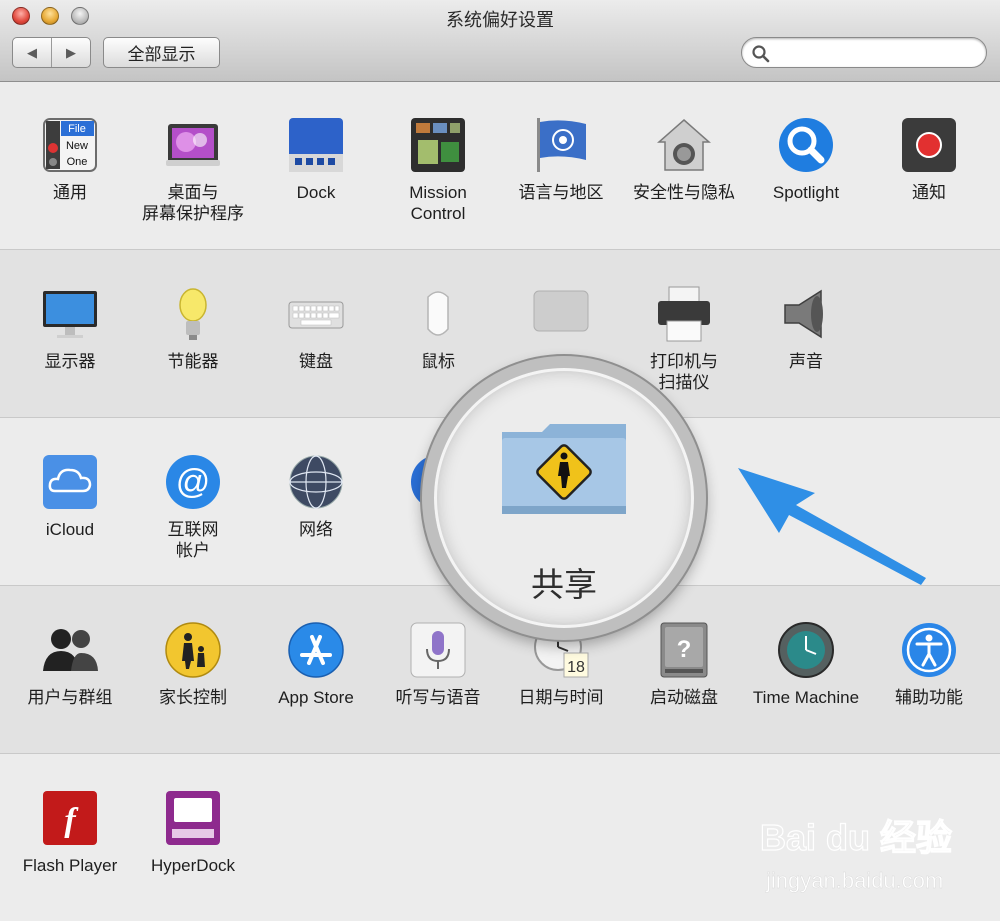 This screenshot has height=921, width=1000. What do you see at coordinates (316, 697) in the screenshot?
I see `pane-label: App Store` at bounding box center [316, 697].